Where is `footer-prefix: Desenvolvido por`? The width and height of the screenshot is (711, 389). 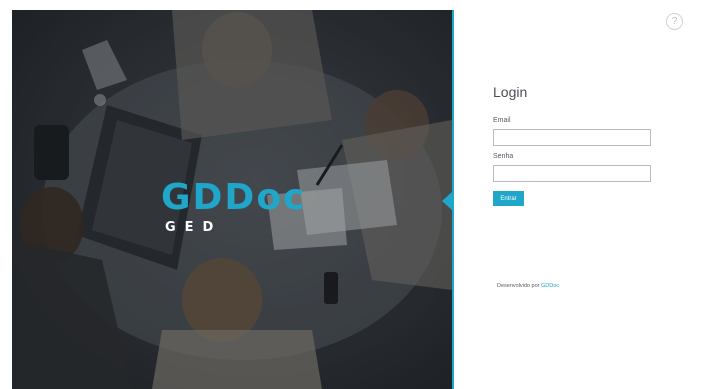
footer-prefix: Desenvolvido por is located at coordinates (518, 286).